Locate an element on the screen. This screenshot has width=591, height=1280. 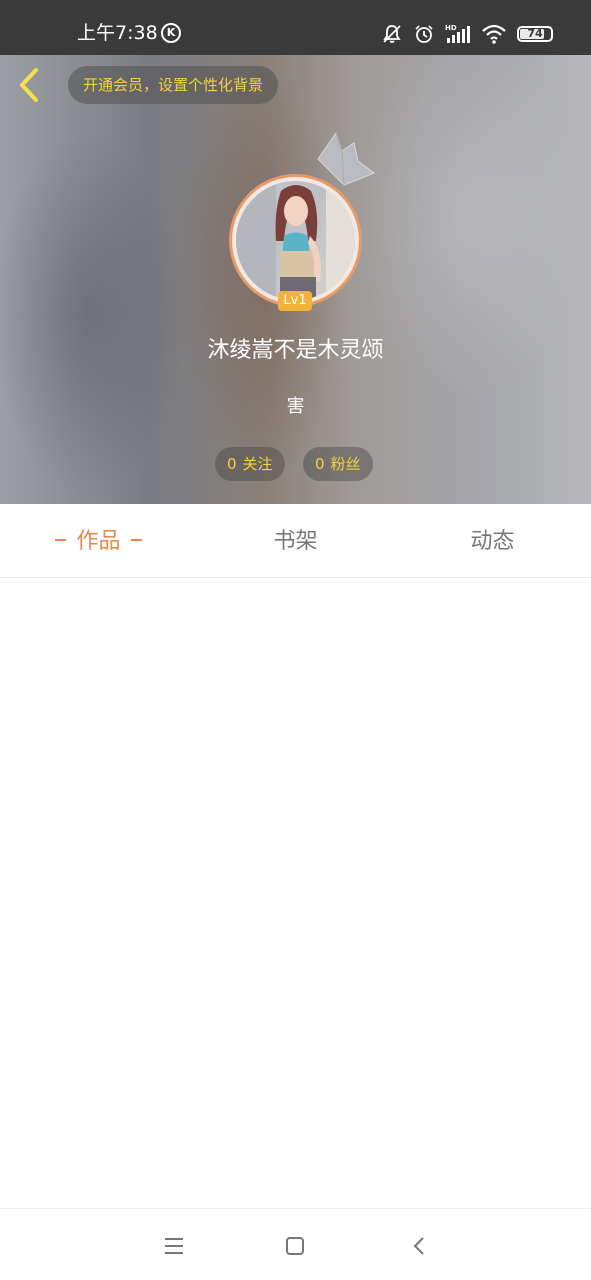
tab-bookshelf: 书架 is located at coordinates (295, 541).